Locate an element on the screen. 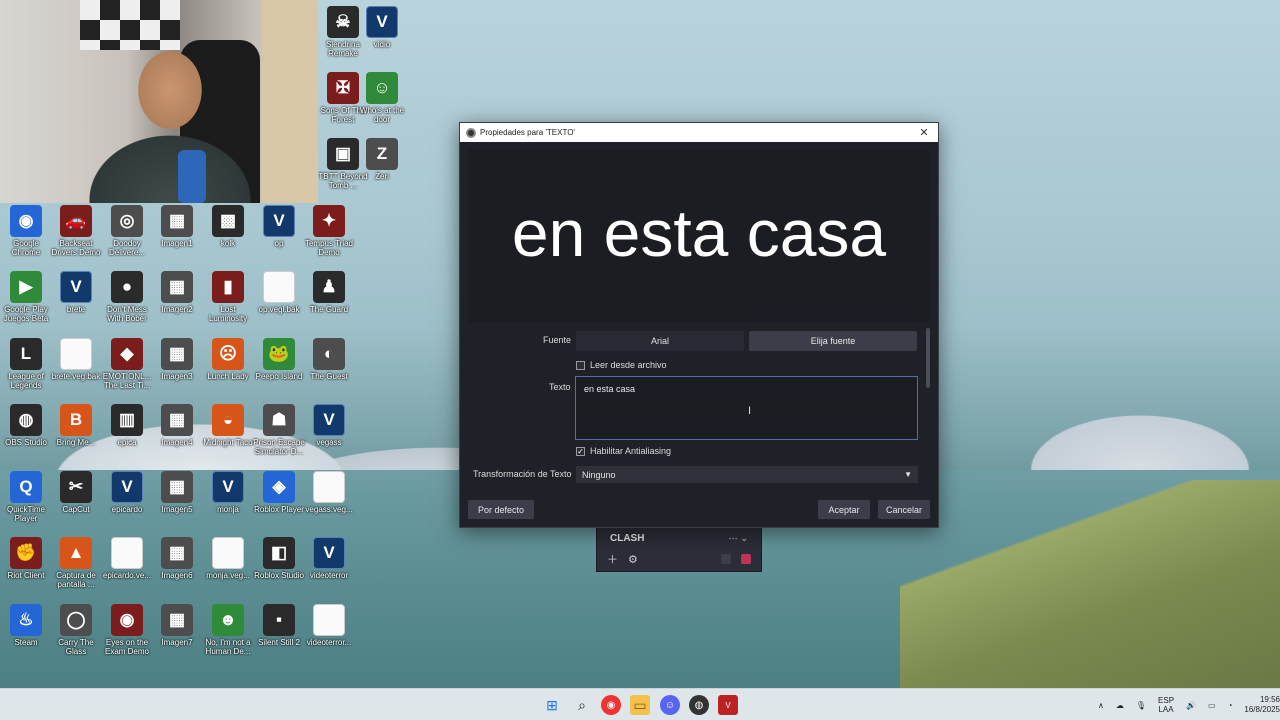 The image size is (1280, 720). desktop-icon: ◯ Carry The Glass is located at coordinates (76, 630).